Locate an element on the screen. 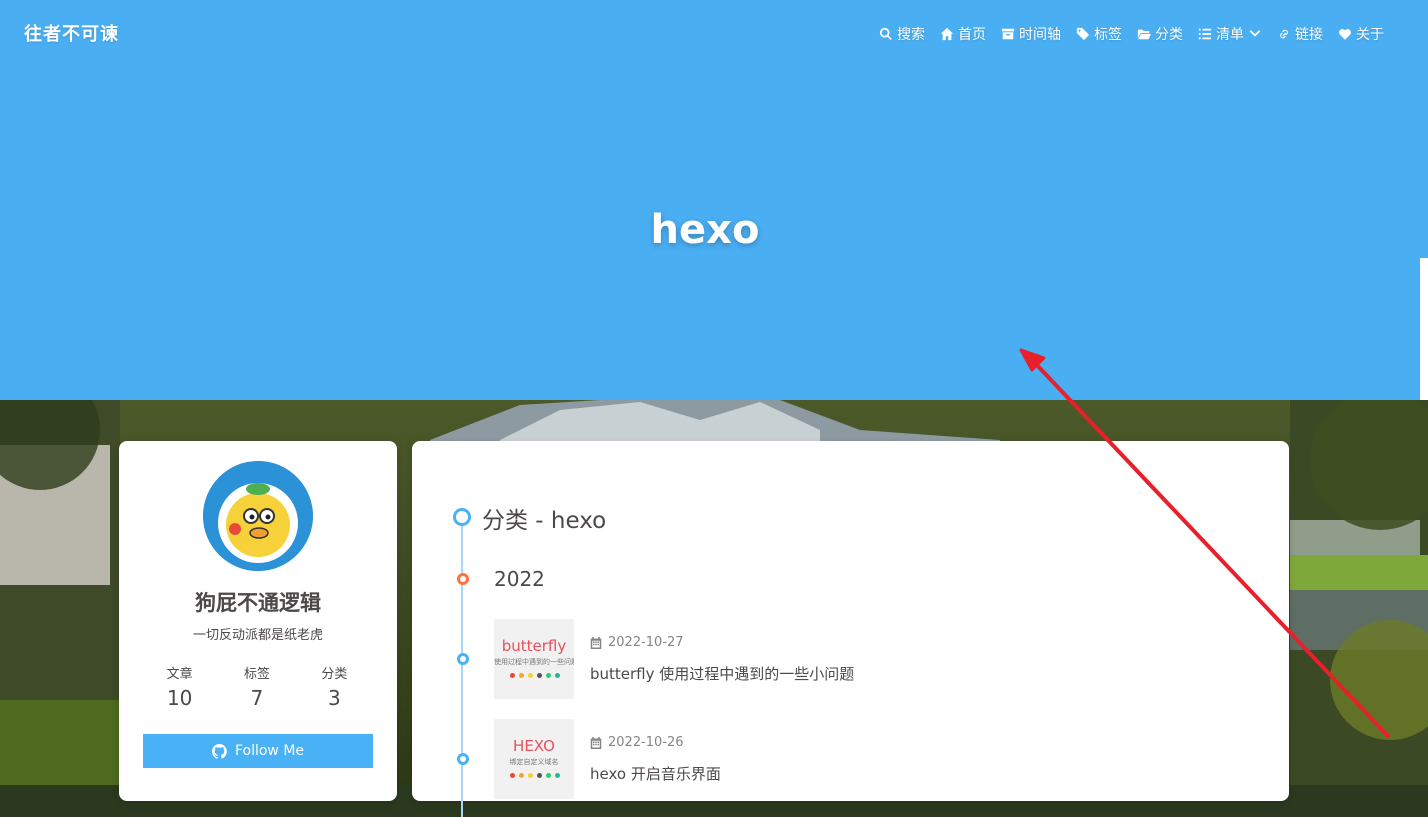 This screenshot has width=1428, height=817. post-date: 2022-10-26 is located at coordinates (637, 742).